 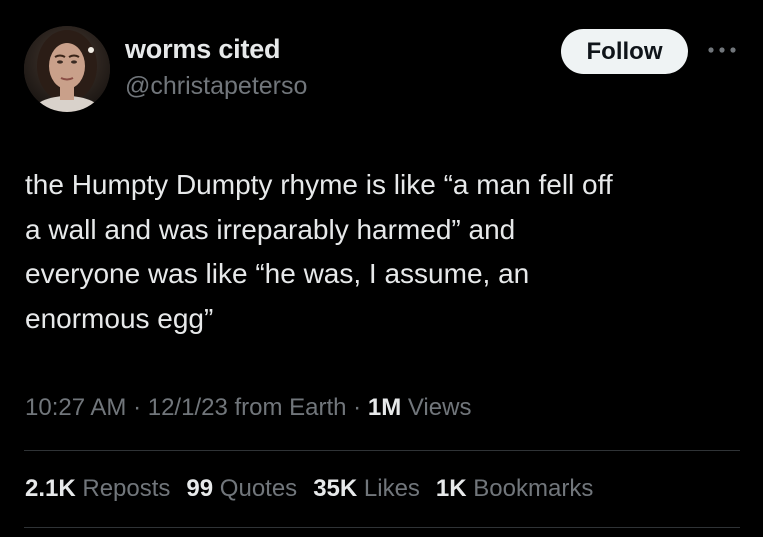 What do you see at coordinates (391, 488) in the screenshot?
I see `likes-label: Likes` at bounding box center [391, 488].